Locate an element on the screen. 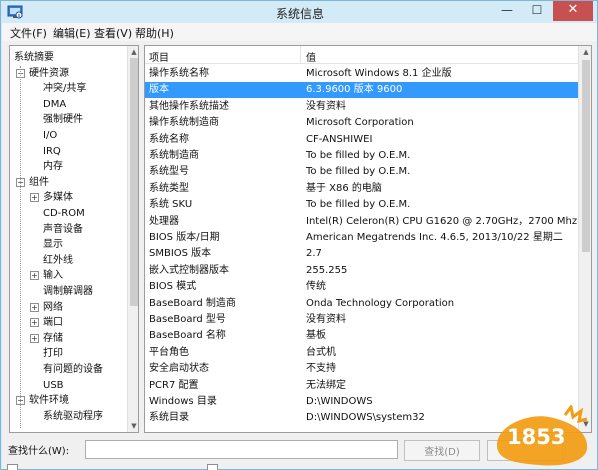 This screenshot has width=598, height=470. value-cell: 不支持 is located at coordinates (321, 369).